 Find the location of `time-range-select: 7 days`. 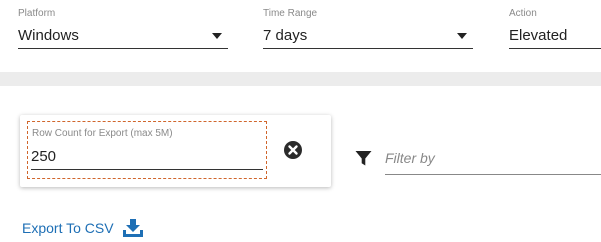

time-range-select: 7 days is located at coordinates (368, 37).